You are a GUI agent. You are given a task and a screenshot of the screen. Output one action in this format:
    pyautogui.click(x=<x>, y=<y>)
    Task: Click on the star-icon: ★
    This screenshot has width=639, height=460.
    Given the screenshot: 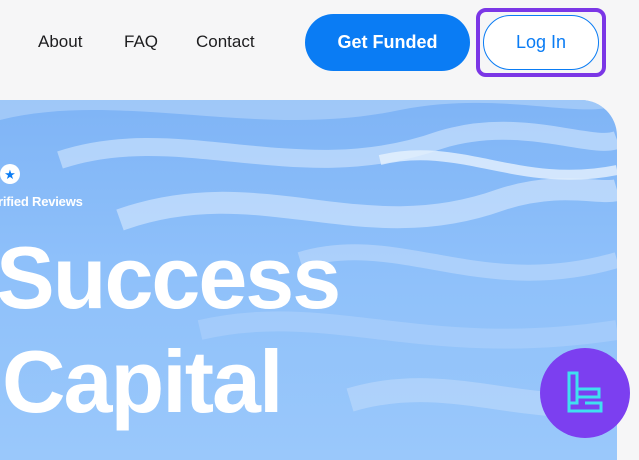 What is the action you would take?
    pyautogui.click(x=10, y=174)
    